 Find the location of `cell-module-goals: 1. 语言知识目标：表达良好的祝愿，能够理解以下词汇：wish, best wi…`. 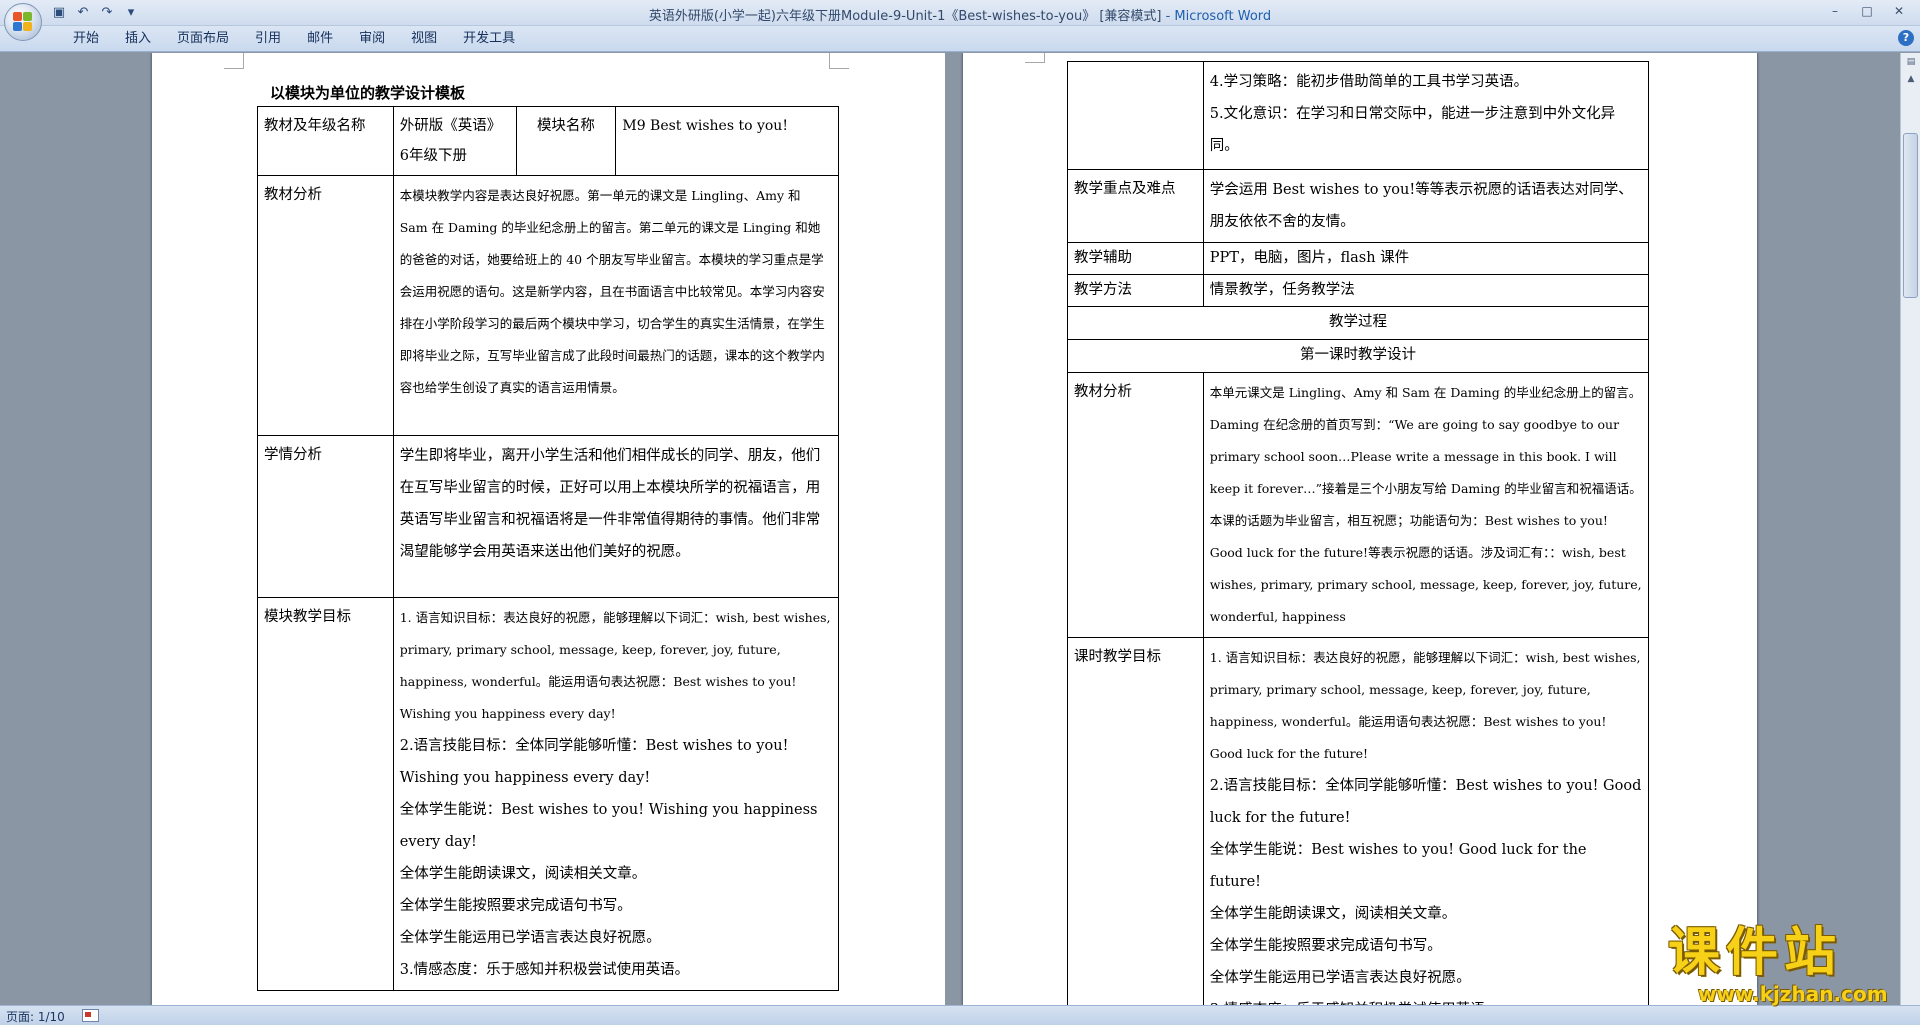

cell-module-goals: 1. 语言知识目标：表达良好的祝愿，能够理解以下词汇：wish, best wi… is located at coordinates (616, 794).